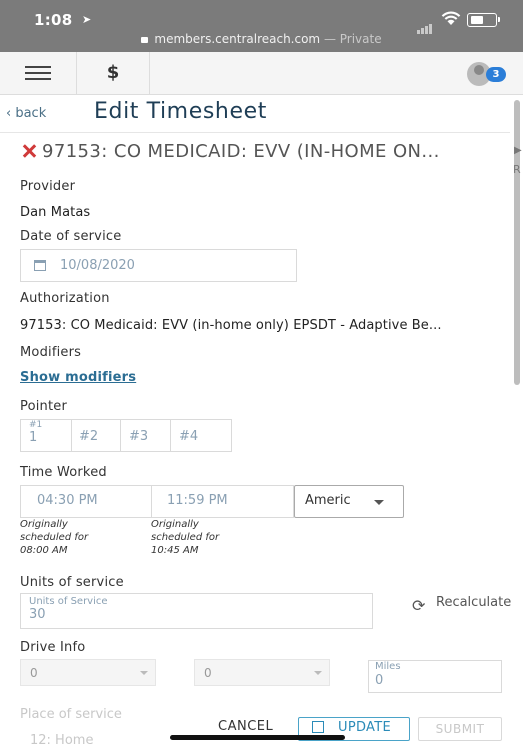  Describe the element at coordinates (68, 601) in the screenshot. I see `units-floating-label: Units of Service` at that location.